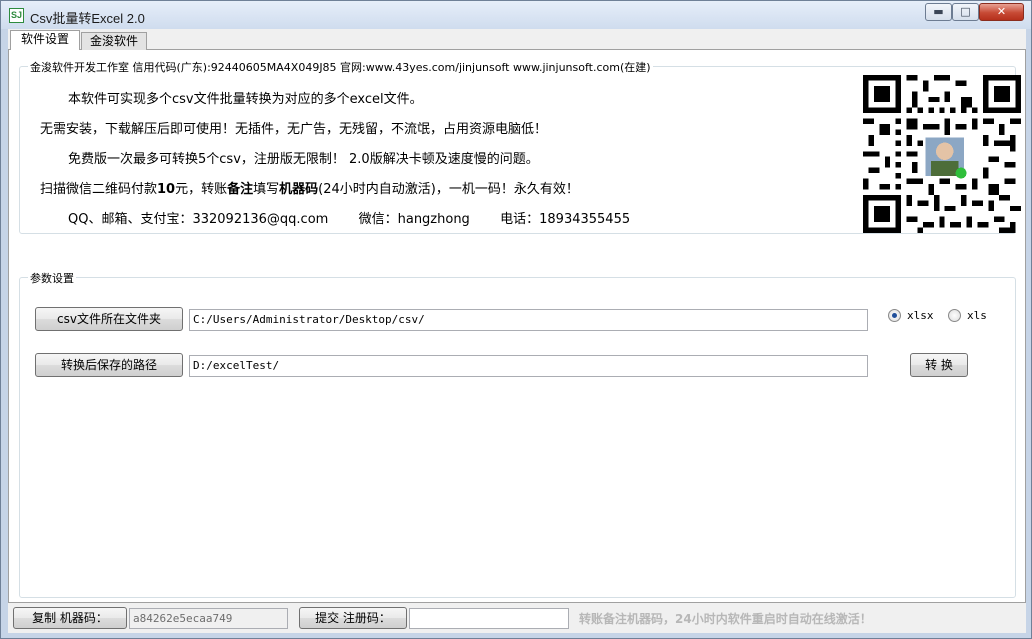 The width and height of the screenshot is (1032, 639). I want to click on info-line-4-part2: 元，转账, so click(201, 189).